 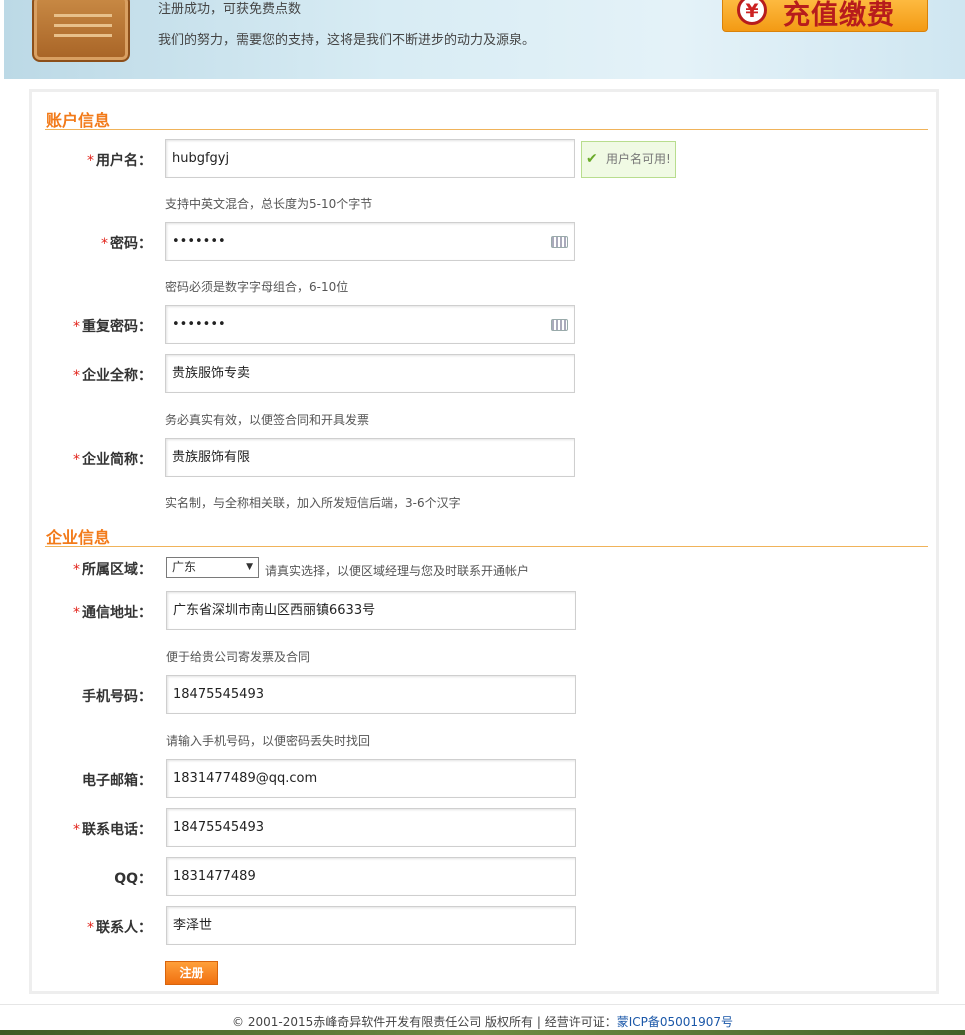 What do you see at coordinates (371, 610) in the screenshot?
I see `address-input: 广东省深圳市南山区西丽镇6633号` at bounding box center [371, 610].